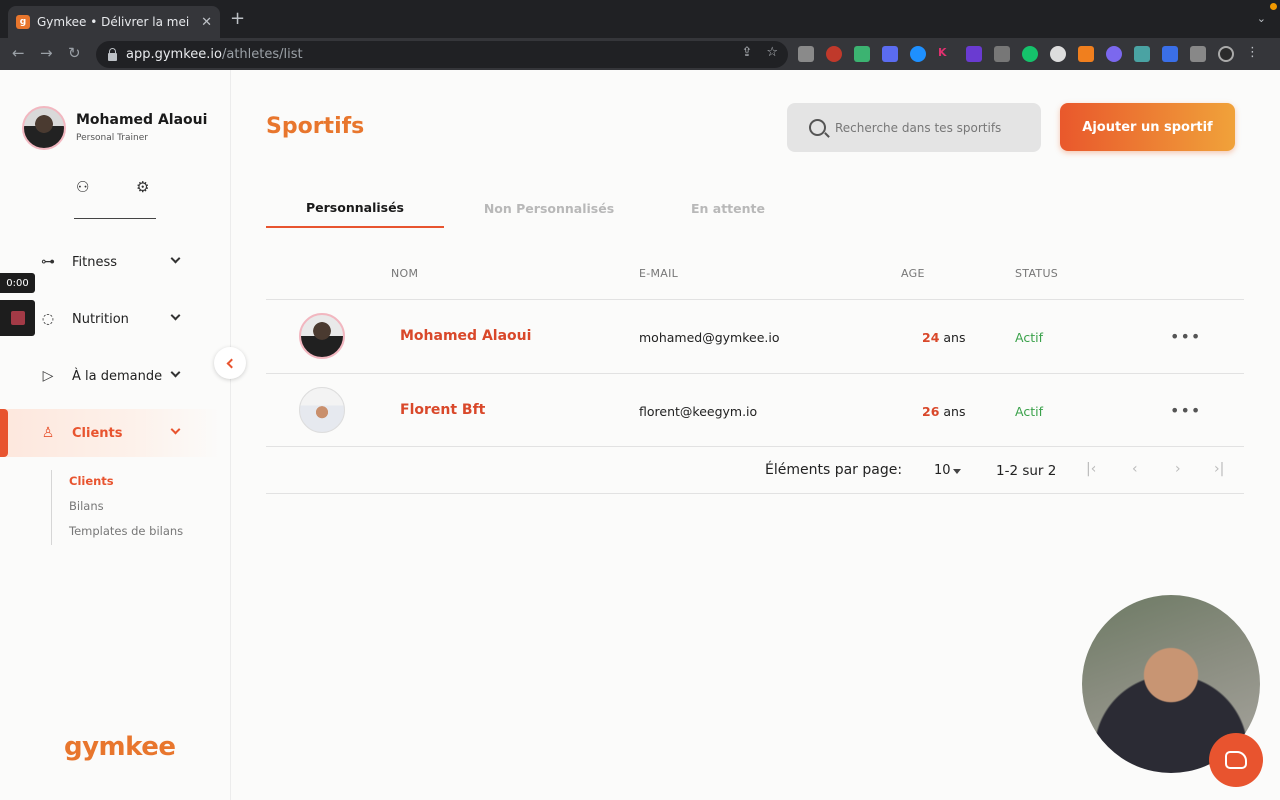 The height and width of the screenshot is (800, 1280). Describe the element at coordinates (117, 376) in the screenshot. I see `sidebar-item-label: À la demande` at that location.